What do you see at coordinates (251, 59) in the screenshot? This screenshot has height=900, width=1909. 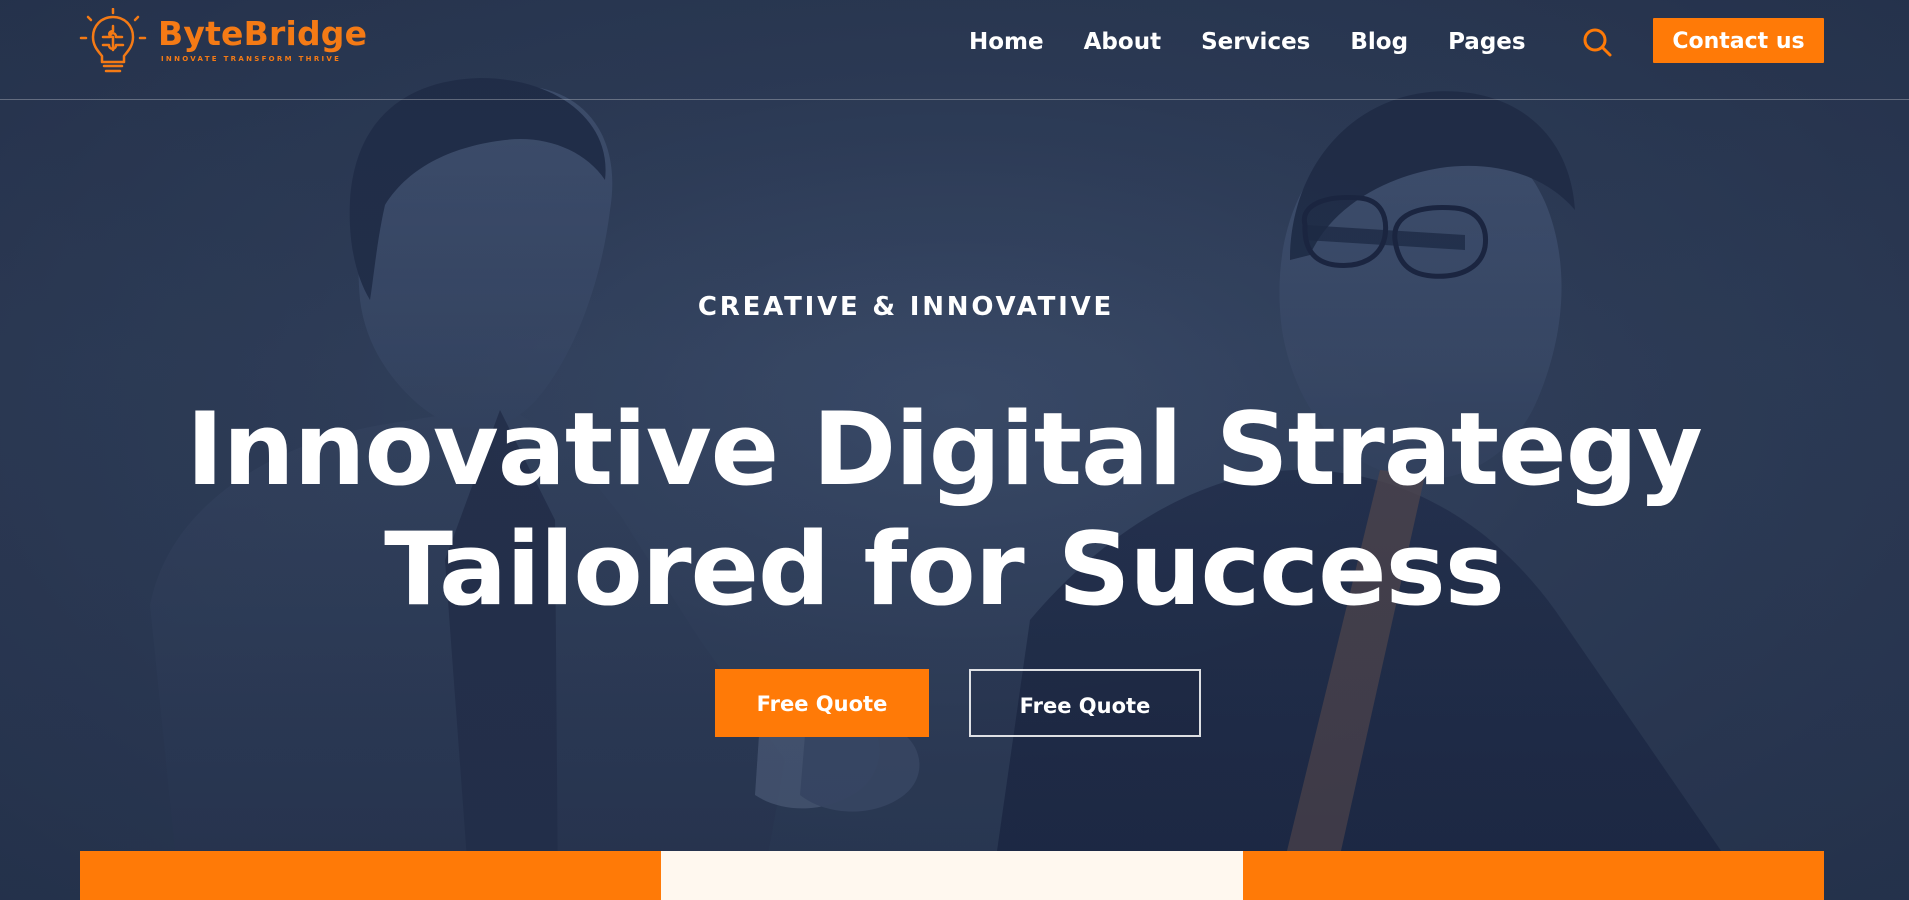 I see `brand-tagline: INNOVATE TRANSFORM THRIVE` at bounding box center [251, 59].